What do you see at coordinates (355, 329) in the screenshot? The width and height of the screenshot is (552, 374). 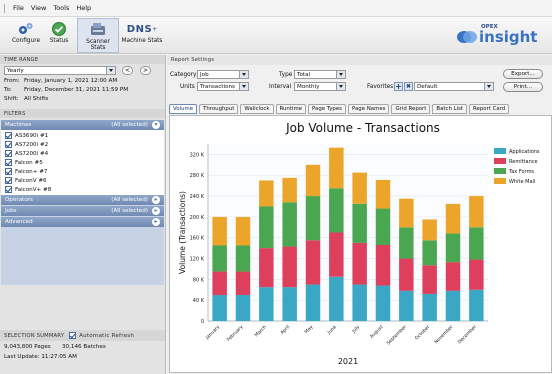 I see `x-tick-label: July` at bounding box center [355, 329].